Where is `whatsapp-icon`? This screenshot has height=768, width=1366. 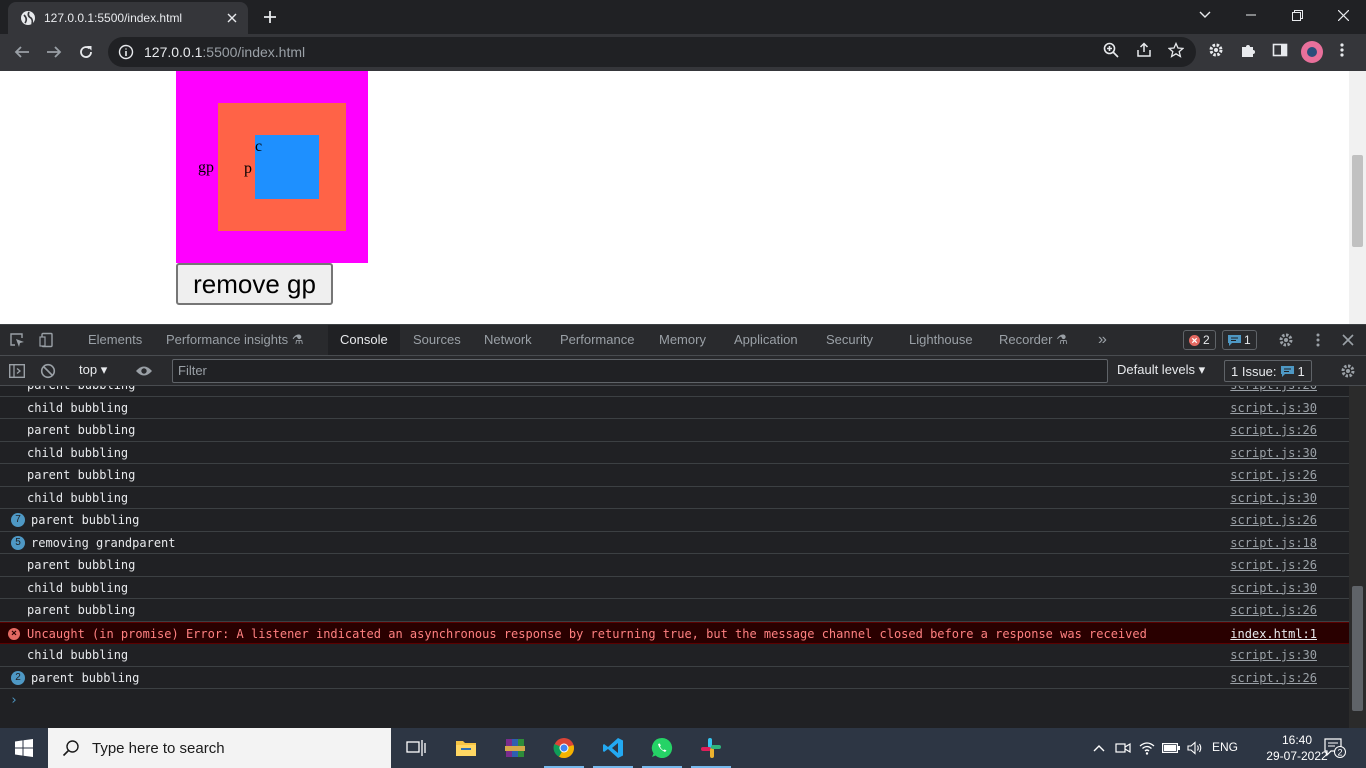 whatsapp-icon is located at coordinates (662, 748).